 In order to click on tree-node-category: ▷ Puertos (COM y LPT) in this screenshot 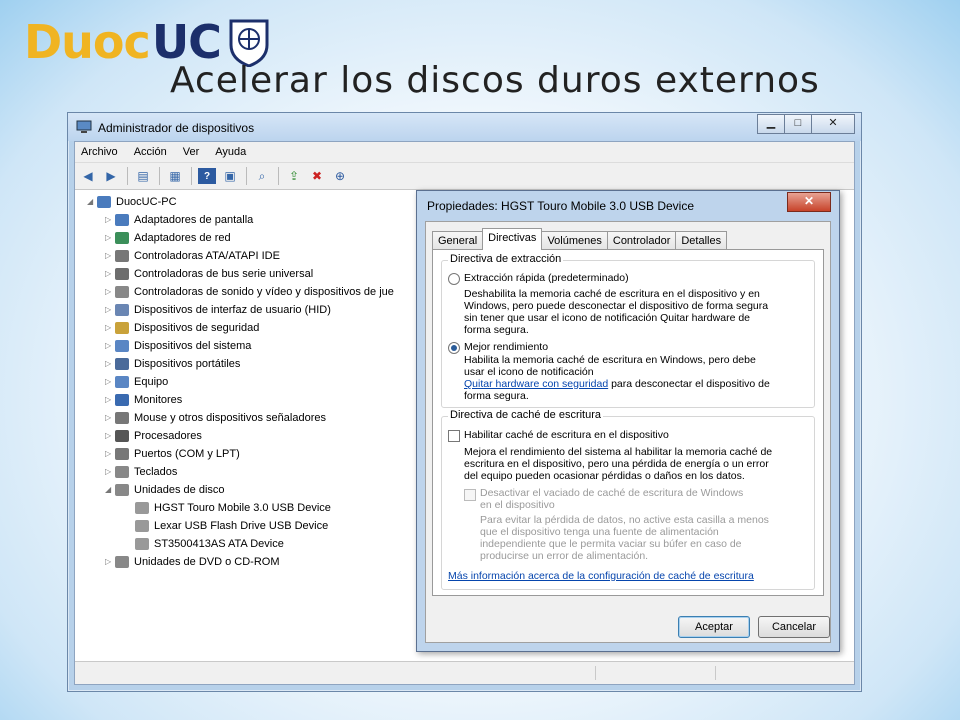, I will do `click(172, 454)`.